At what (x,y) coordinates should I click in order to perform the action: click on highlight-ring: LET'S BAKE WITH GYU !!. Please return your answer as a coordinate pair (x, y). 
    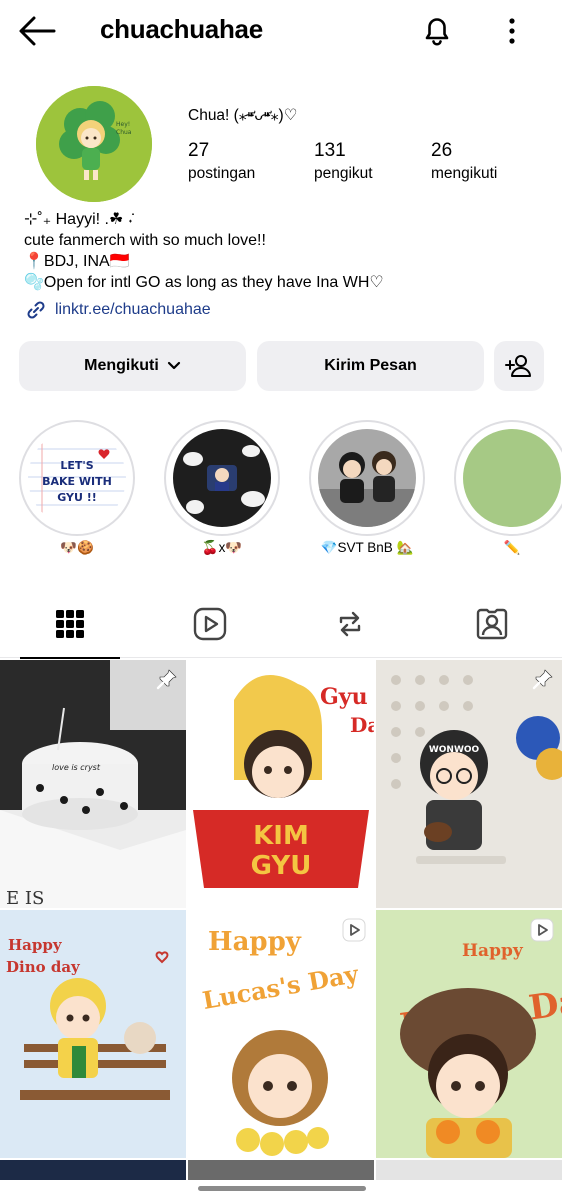
    Looking at the image, I should click on (77, 478).